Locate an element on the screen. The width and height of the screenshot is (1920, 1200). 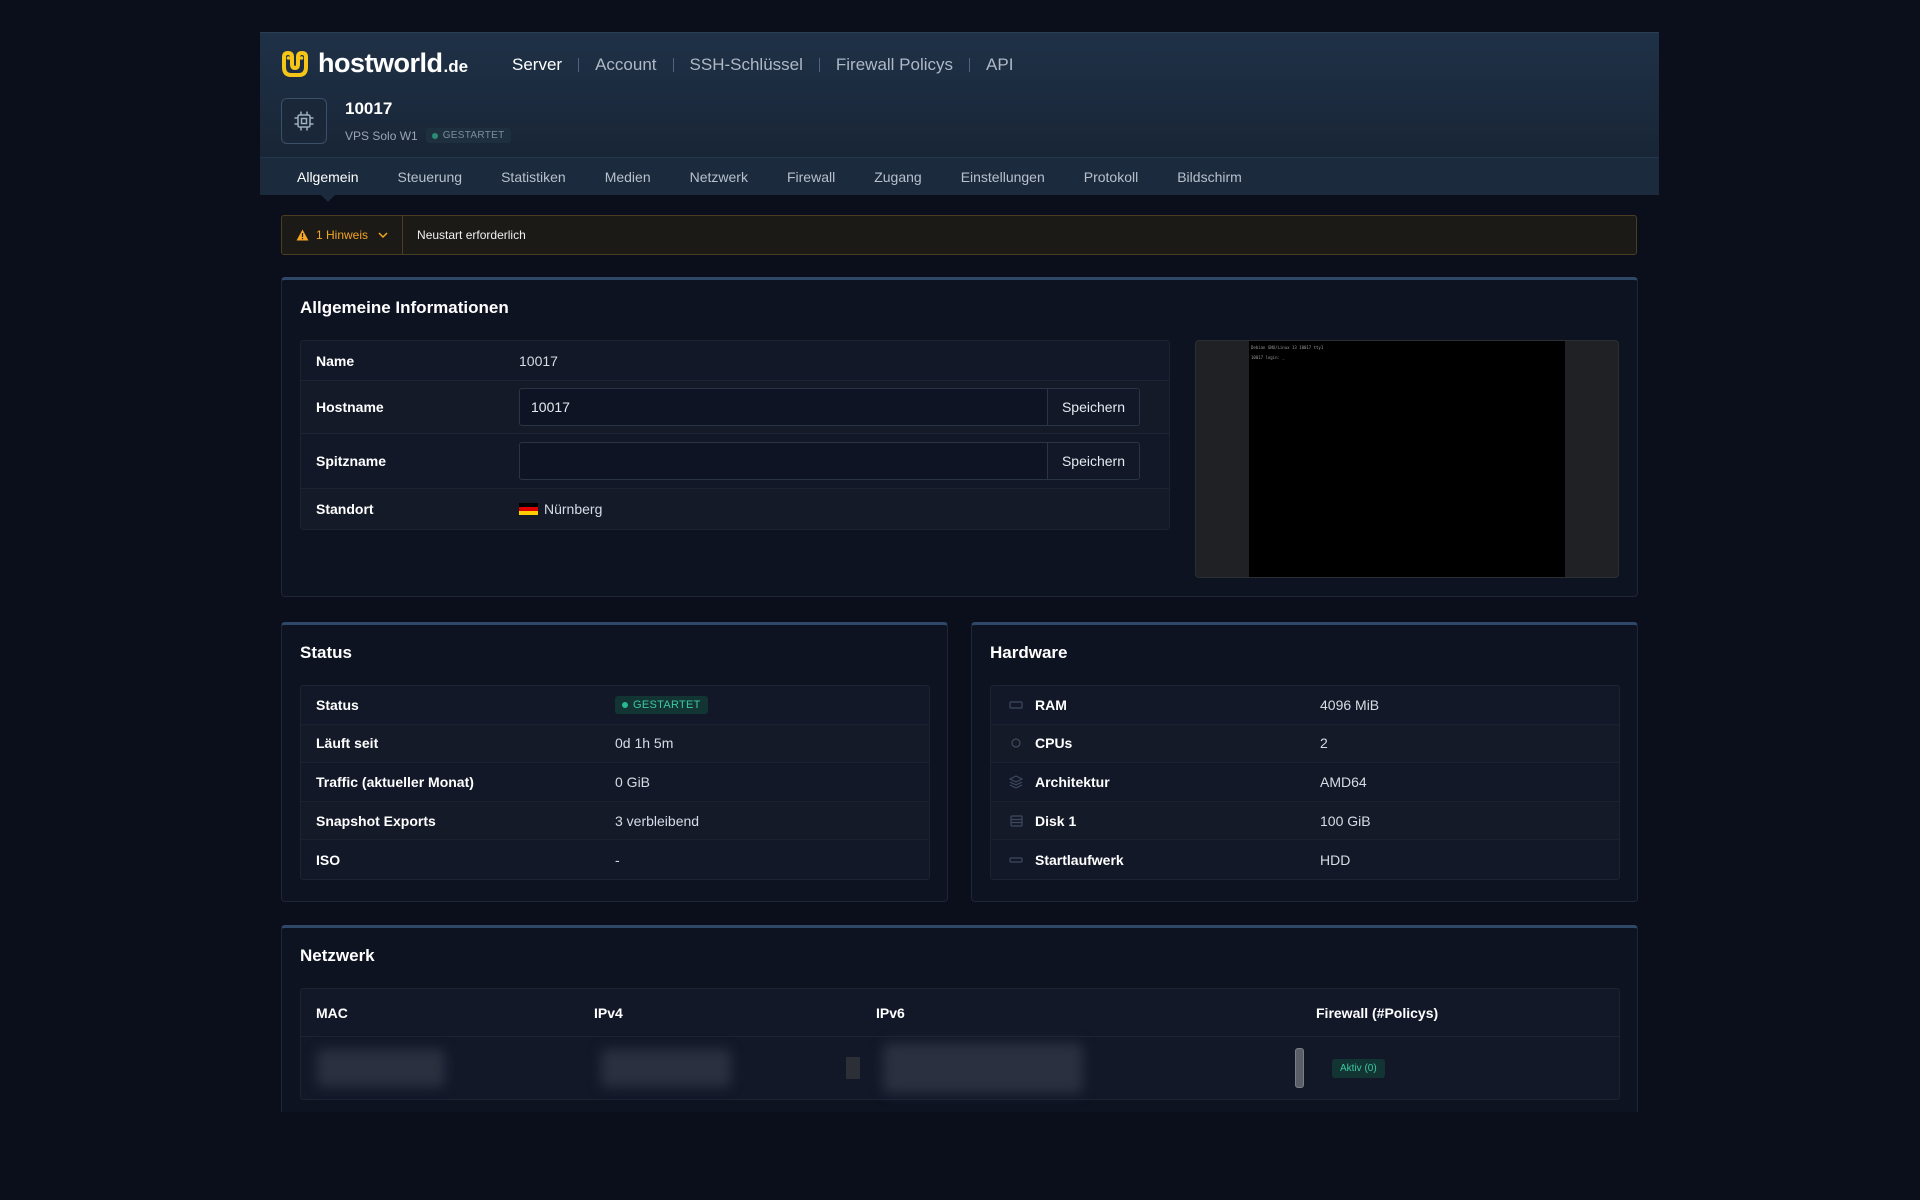
name-label: Name is located at coordinates (335, 360).